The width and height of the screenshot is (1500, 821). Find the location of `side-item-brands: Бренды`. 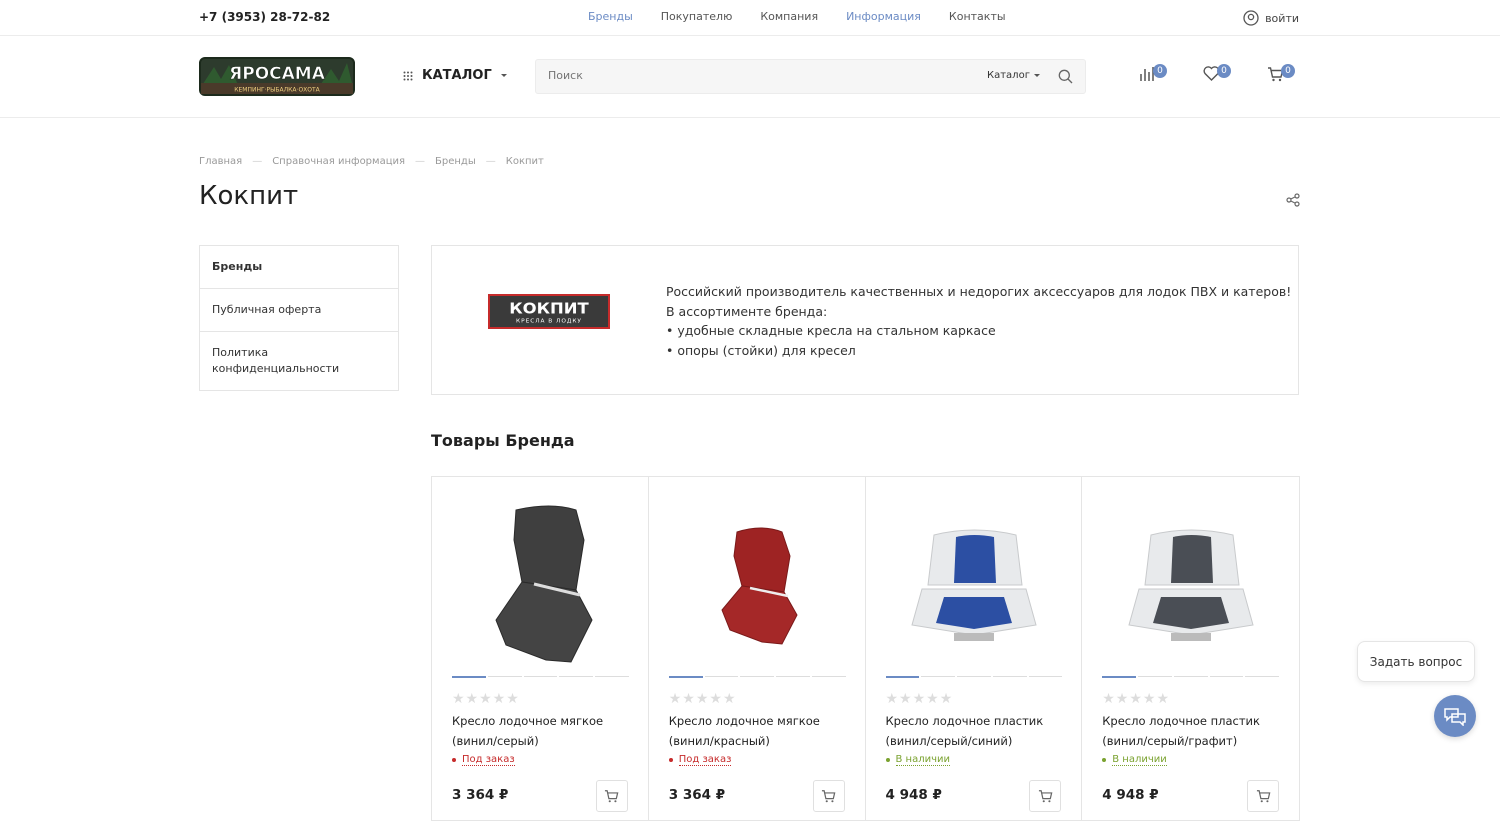

side-item-brands: Бренды is located at coordinates (299, 267).